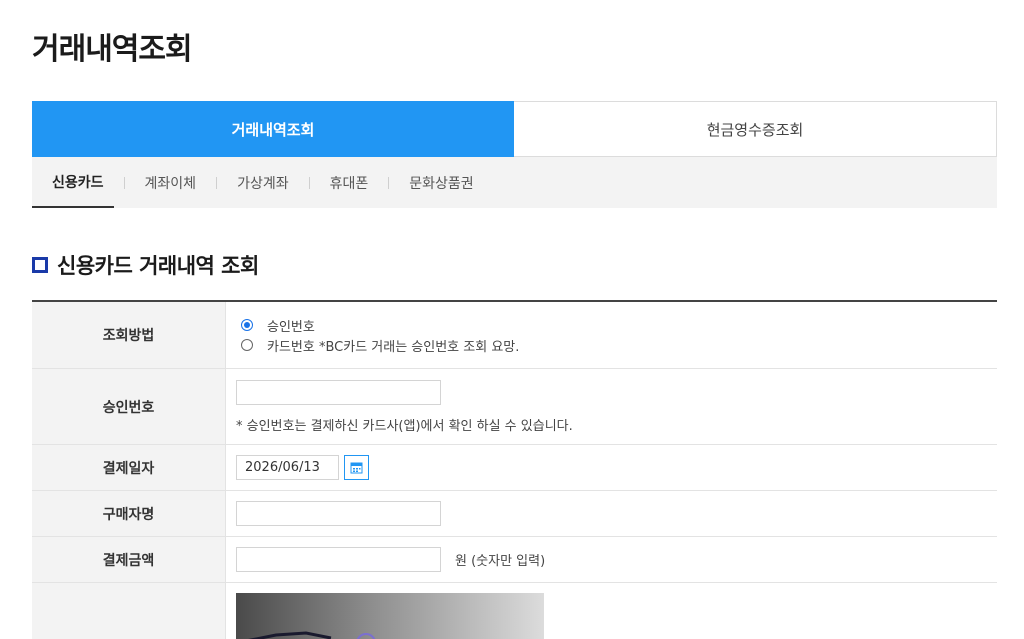 This screenshot has height=639, width=1024. I want to click on row-amount: 결제금액 원 (숫자만 입력), so click(514, 560).